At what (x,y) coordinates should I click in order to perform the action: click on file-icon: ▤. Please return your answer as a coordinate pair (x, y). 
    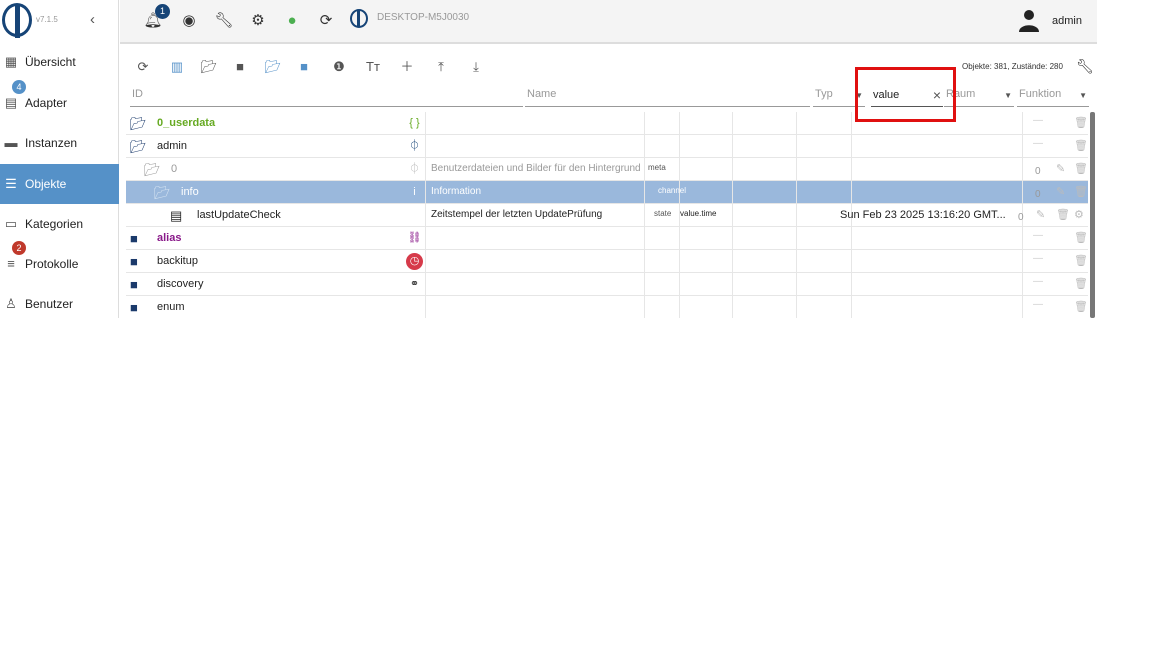
    Looking at the image, I should click on (176, 216).